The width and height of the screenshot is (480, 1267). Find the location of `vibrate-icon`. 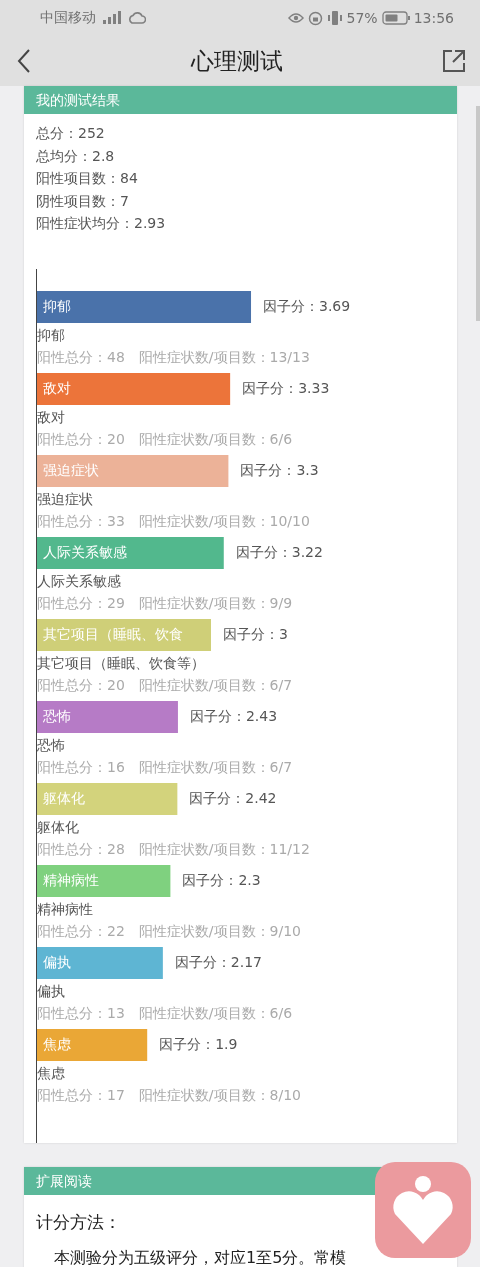

vibrate-icon is located at coordinates (334, 18).